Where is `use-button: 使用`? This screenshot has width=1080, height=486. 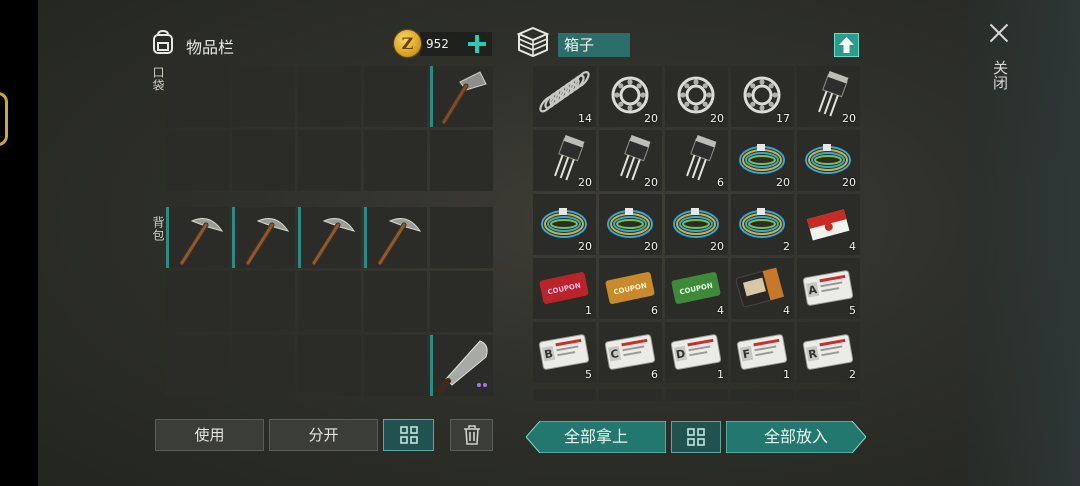
use-button: 使用 is located at coordinates (209, 435).